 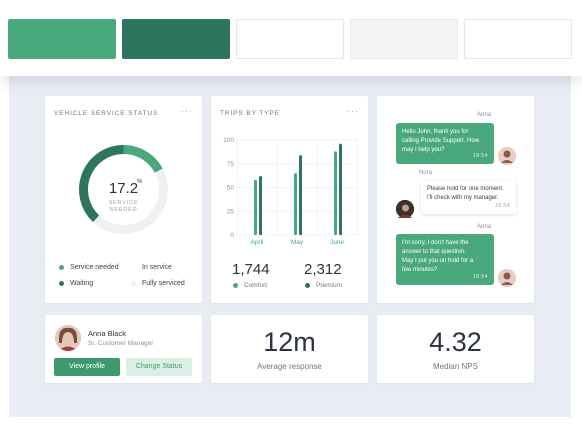 I want to click on comfort-total: 1,744, so click(x=251, y=269).